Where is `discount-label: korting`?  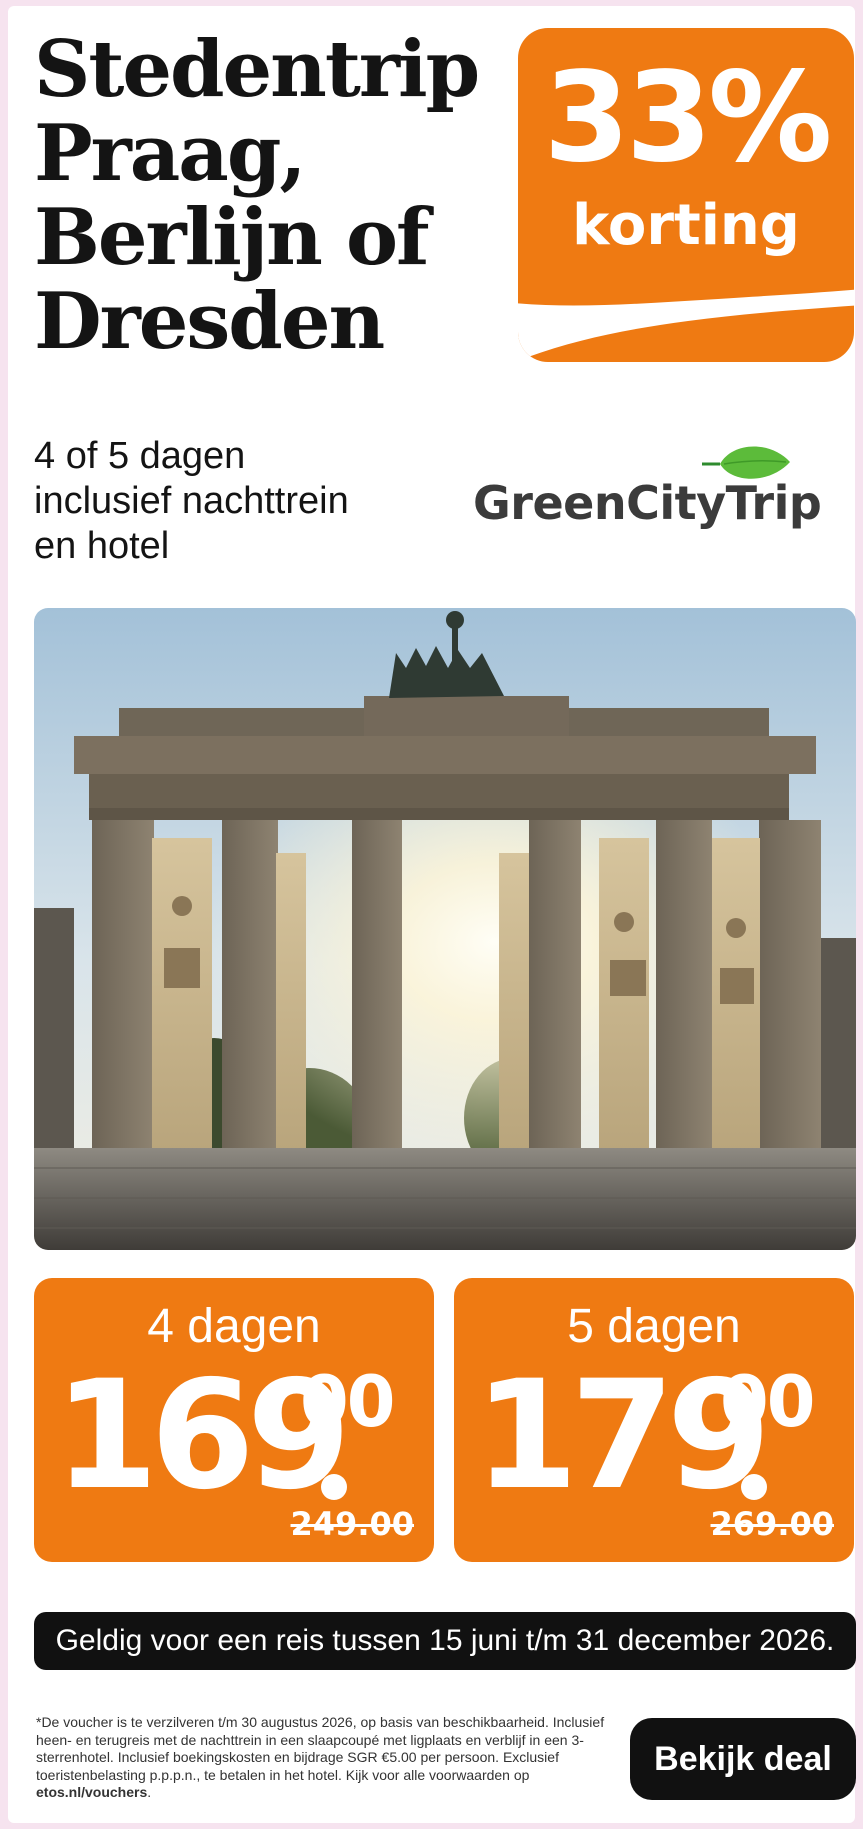
discount-label: korting is located at coordinates (686, 225).